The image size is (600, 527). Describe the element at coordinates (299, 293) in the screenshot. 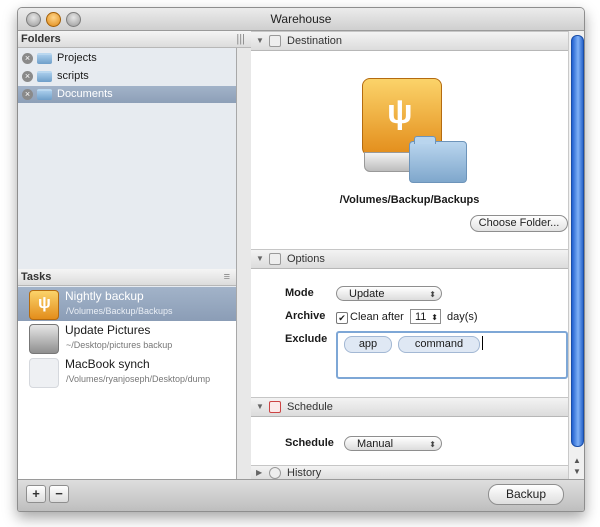

I see `mode-label: Mode` at that location.